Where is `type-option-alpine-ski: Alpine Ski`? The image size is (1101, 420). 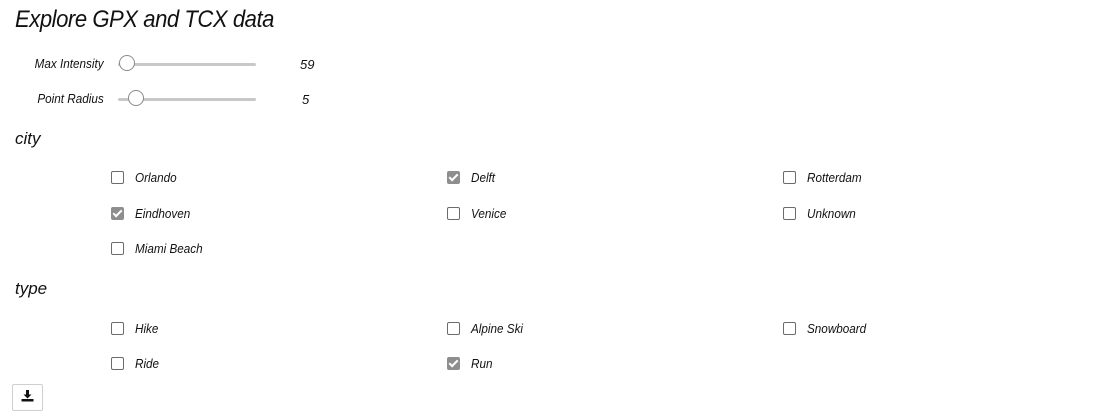
type-option-alpine-ski: Alpine Ski is located at coordinates (488, 328).